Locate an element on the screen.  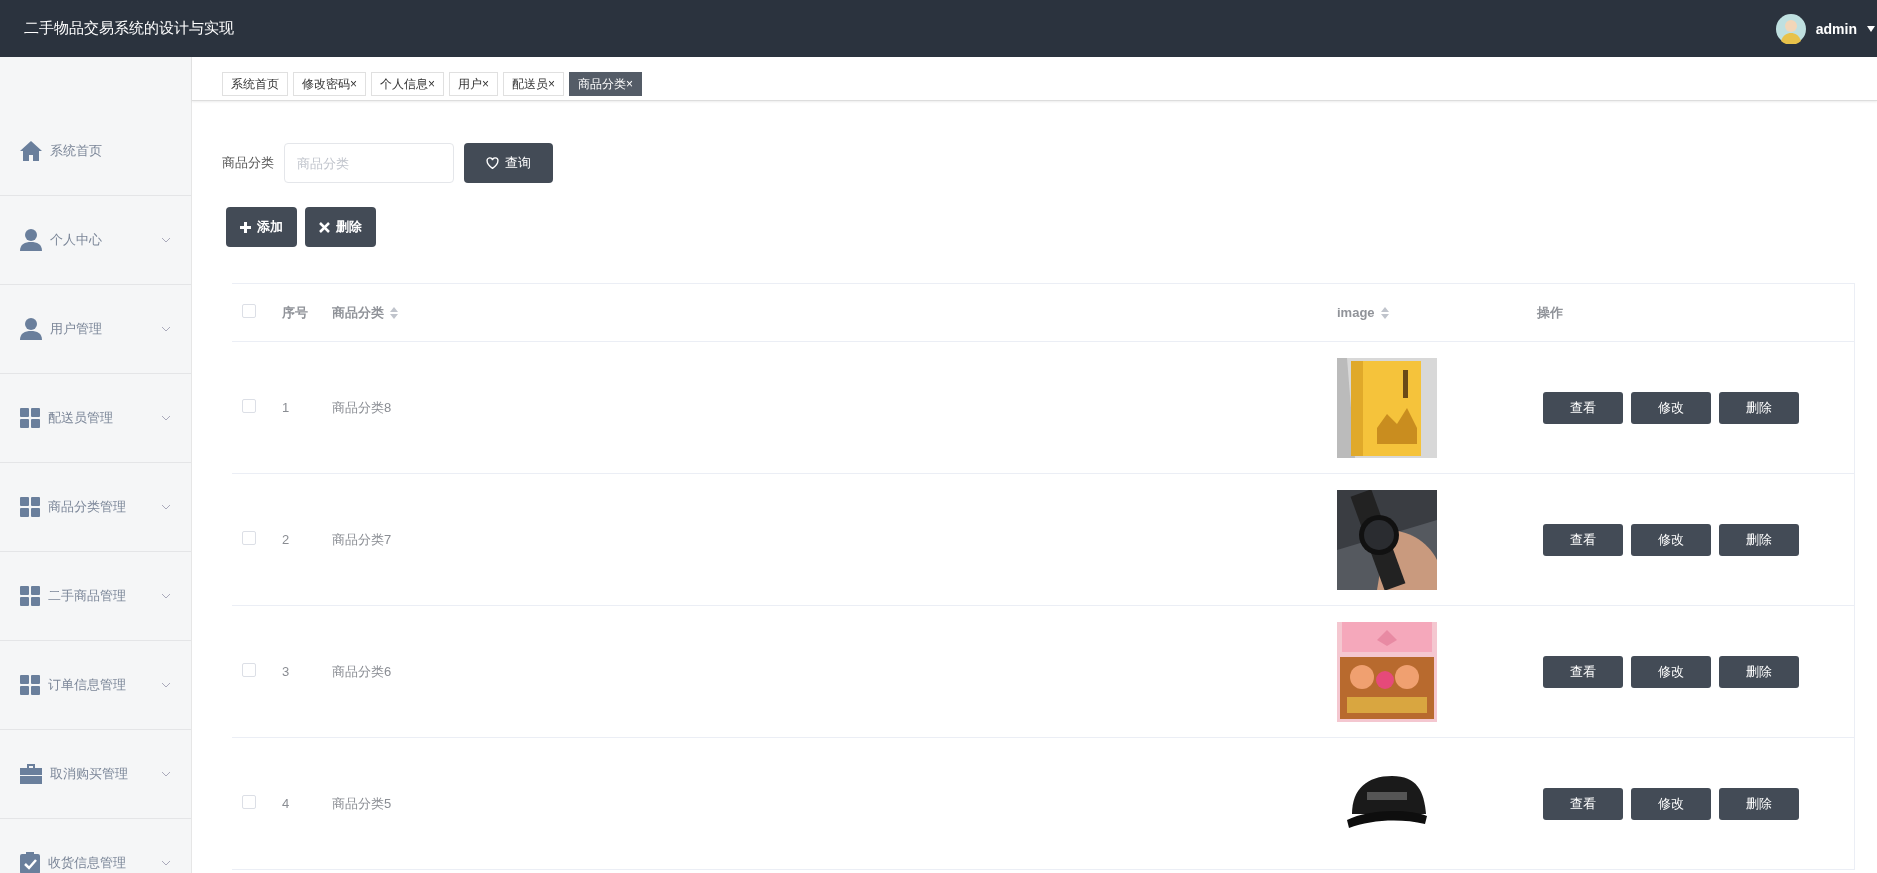
search-field: 商品分类 is located at coordinates (369, 163).